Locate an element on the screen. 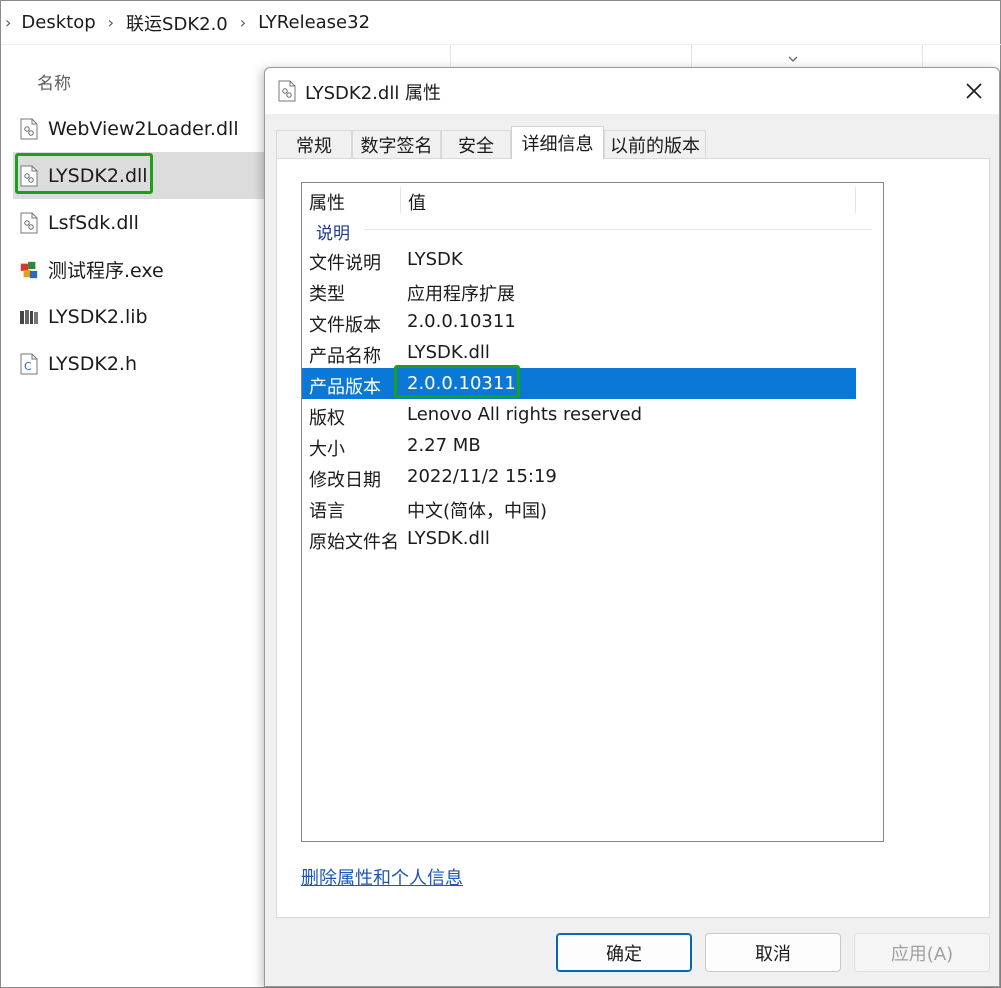  property-row: 文件版本 2.0.0.10311 is located at coordinates (579, 321).